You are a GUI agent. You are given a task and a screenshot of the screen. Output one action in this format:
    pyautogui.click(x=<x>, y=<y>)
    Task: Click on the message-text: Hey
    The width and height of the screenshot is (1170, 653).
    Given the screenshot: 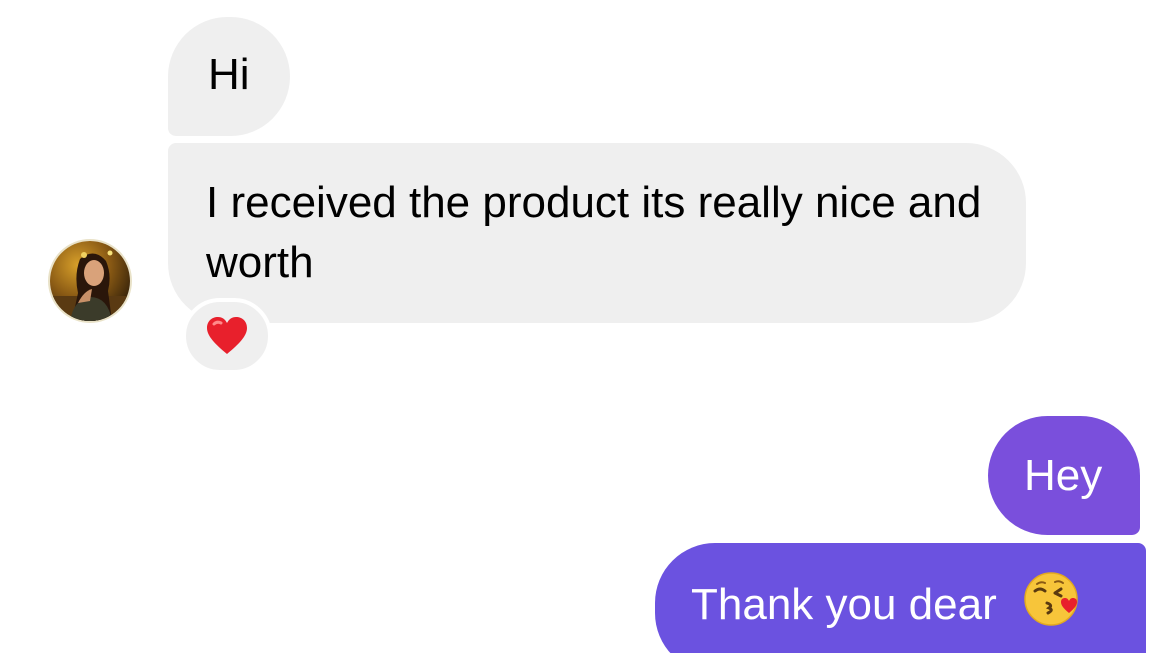 What is the action you would take?
    pyautogui.click(x=1063, y=475)
    